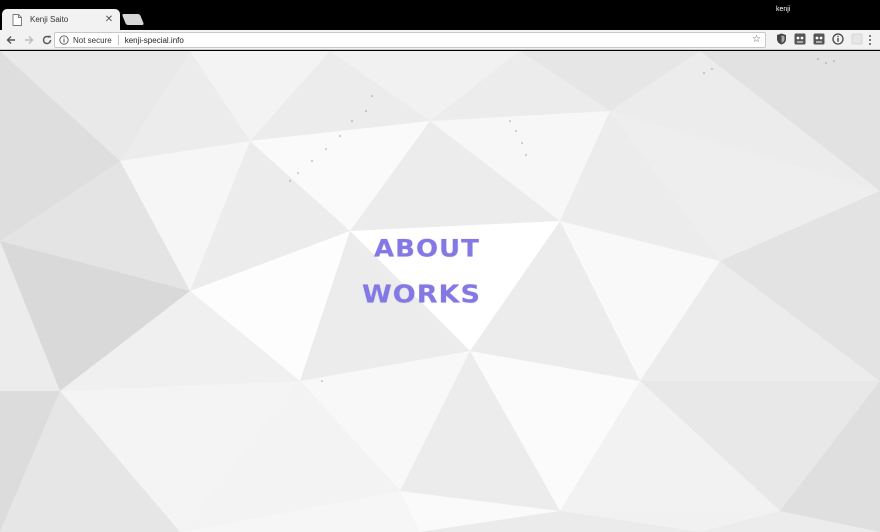 The image size is (880, 532). I want to click on site-info-button: Not secure, so click(85, 40).